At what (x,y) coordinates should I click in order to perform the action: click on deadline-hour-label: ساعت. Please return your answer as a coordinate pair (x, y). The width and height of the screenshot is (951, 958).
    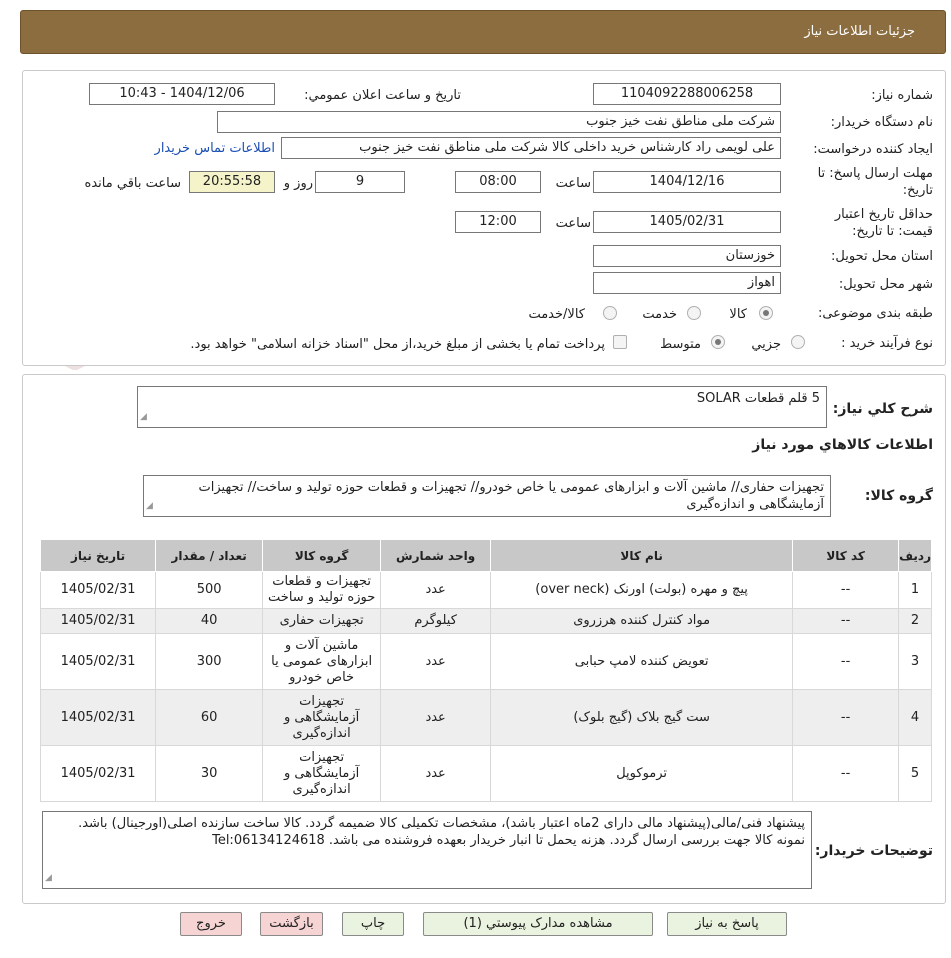
    Looking at the image, I should click on (573, 183).